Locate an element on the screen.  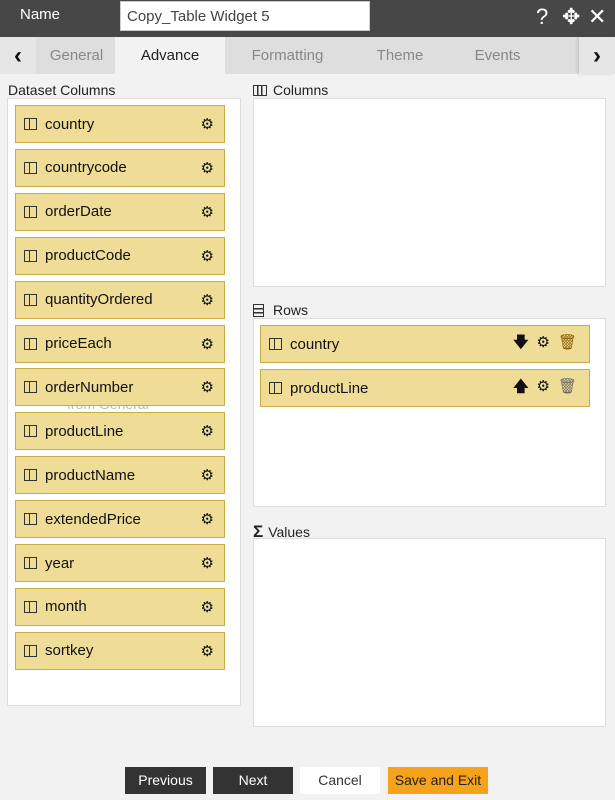
values-dropzone is located at coordinates (429, 632).